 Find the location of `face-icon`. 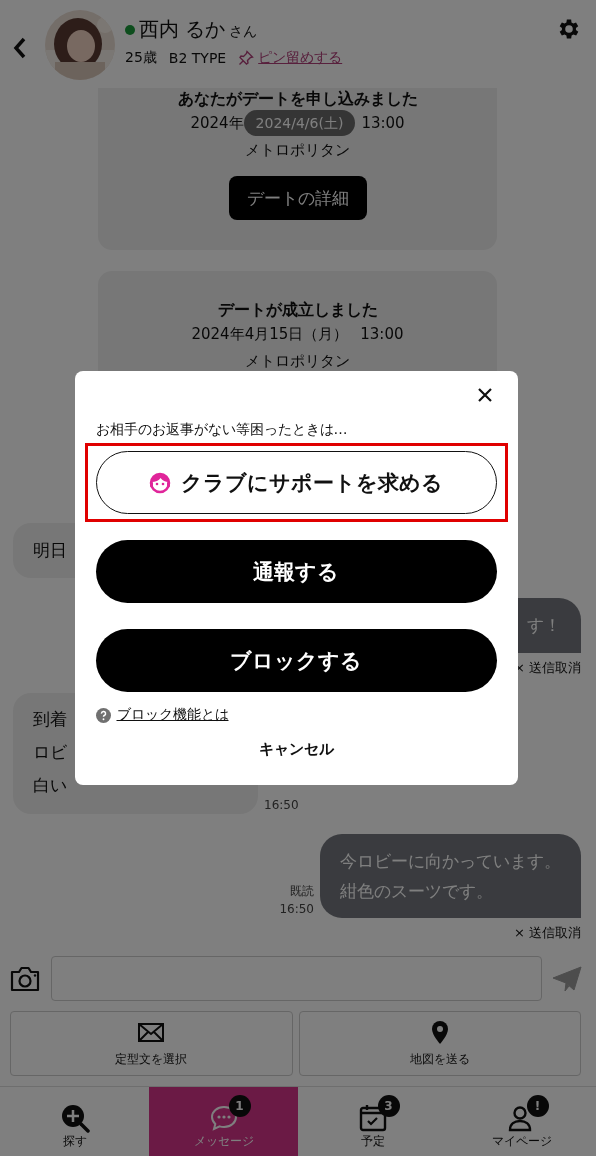

face-icon is located at coordinates (160, 482).